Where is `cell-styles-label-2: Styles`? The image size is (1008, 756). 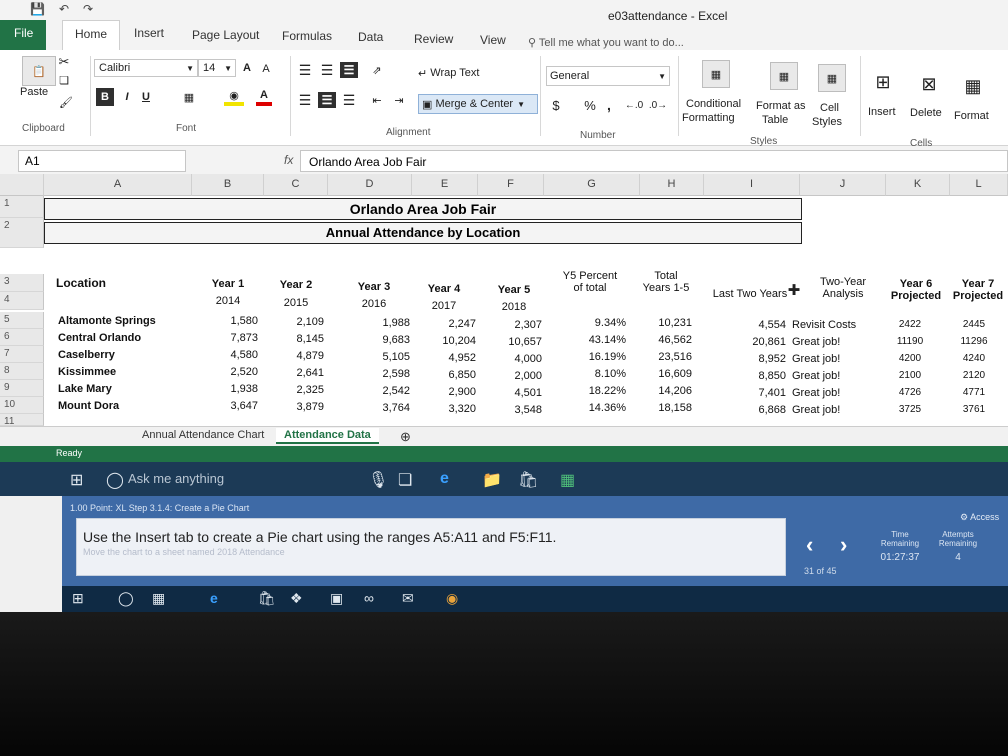
cell-styles-label-2: Styles is located at coordinates (827, 122).